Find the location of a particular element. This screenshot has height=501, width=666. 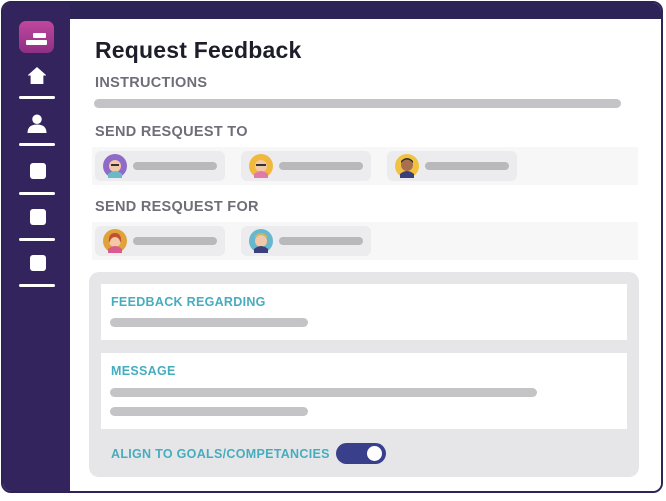

sidebar is located at coordinates (36, 247).